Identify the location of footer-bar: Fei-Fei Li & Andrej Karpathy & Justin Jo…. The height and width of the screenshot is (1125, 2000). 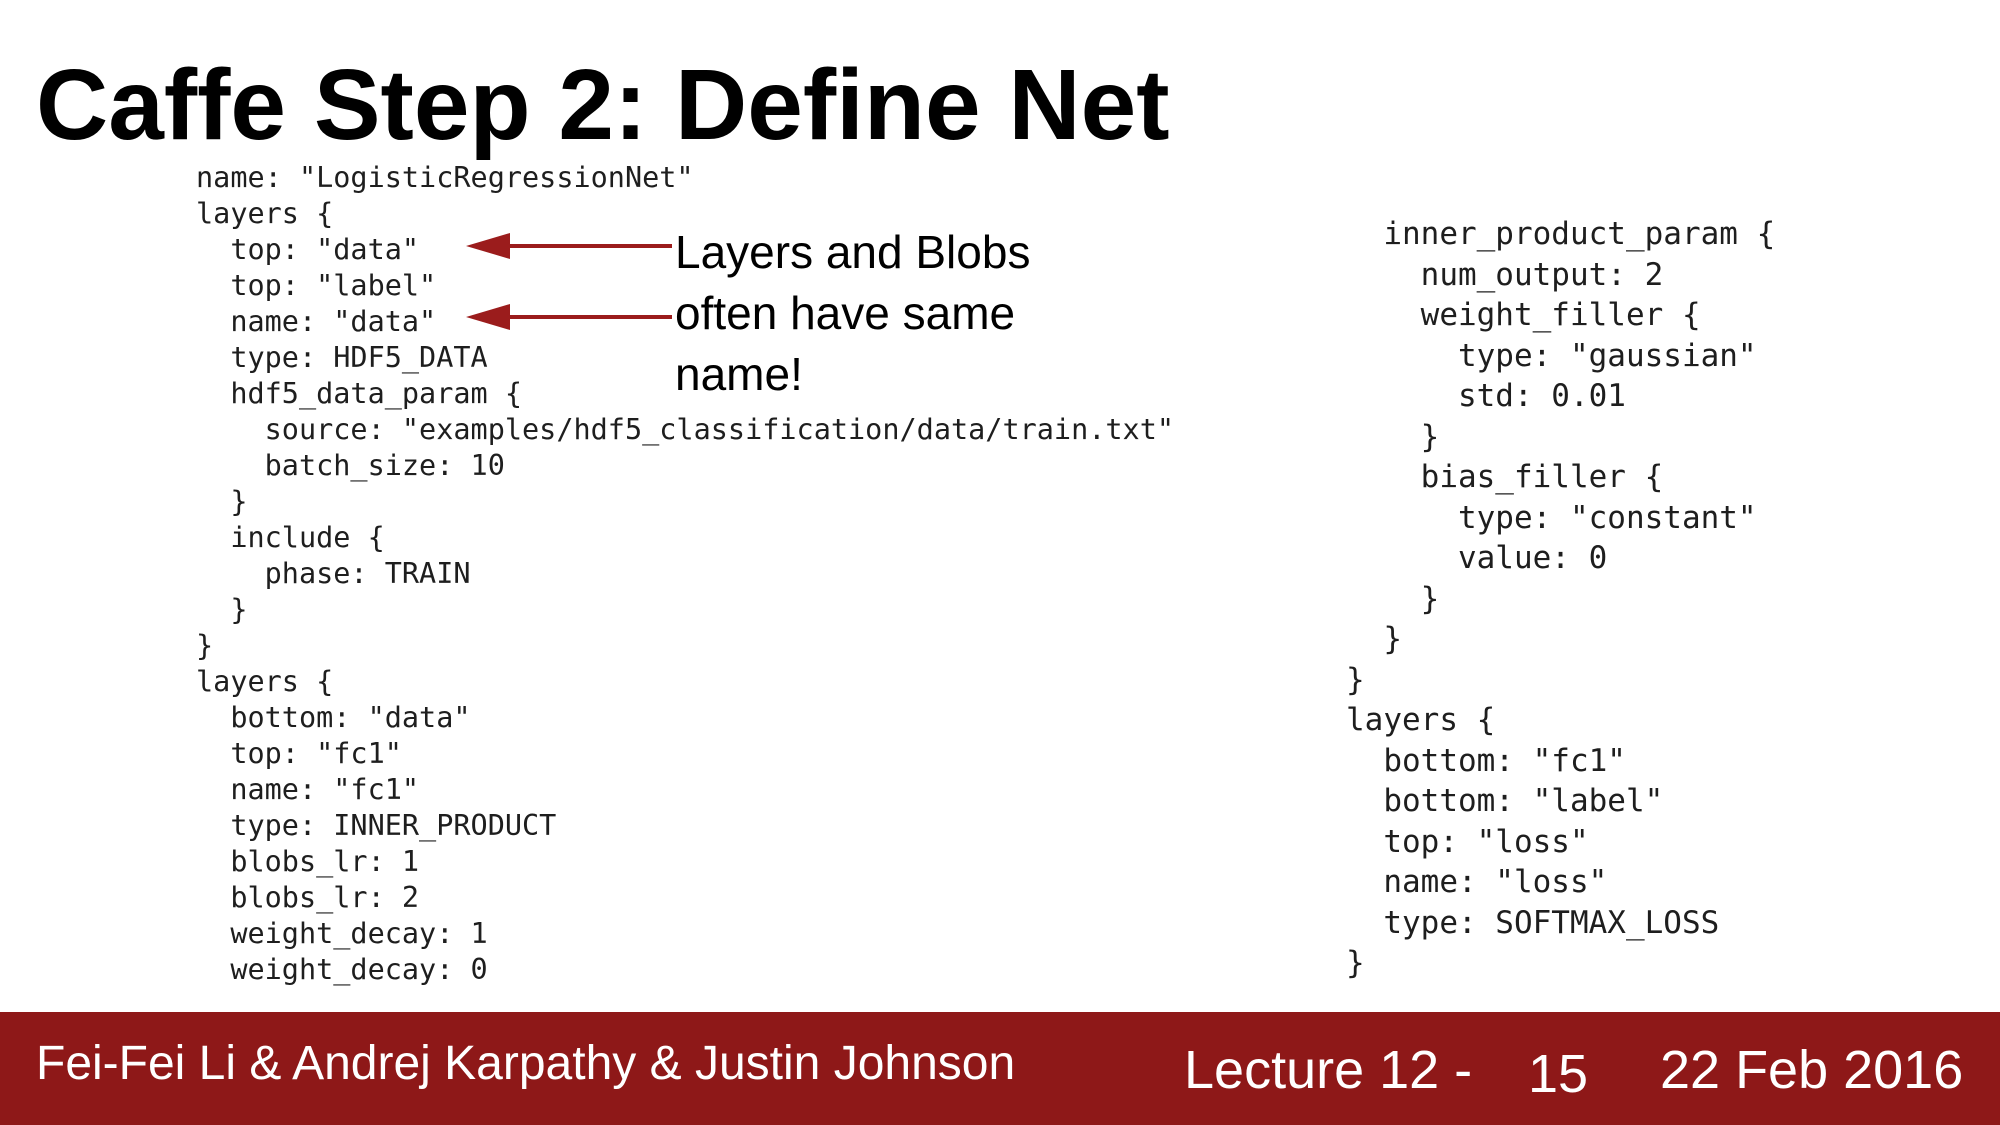
(1000, 1068).